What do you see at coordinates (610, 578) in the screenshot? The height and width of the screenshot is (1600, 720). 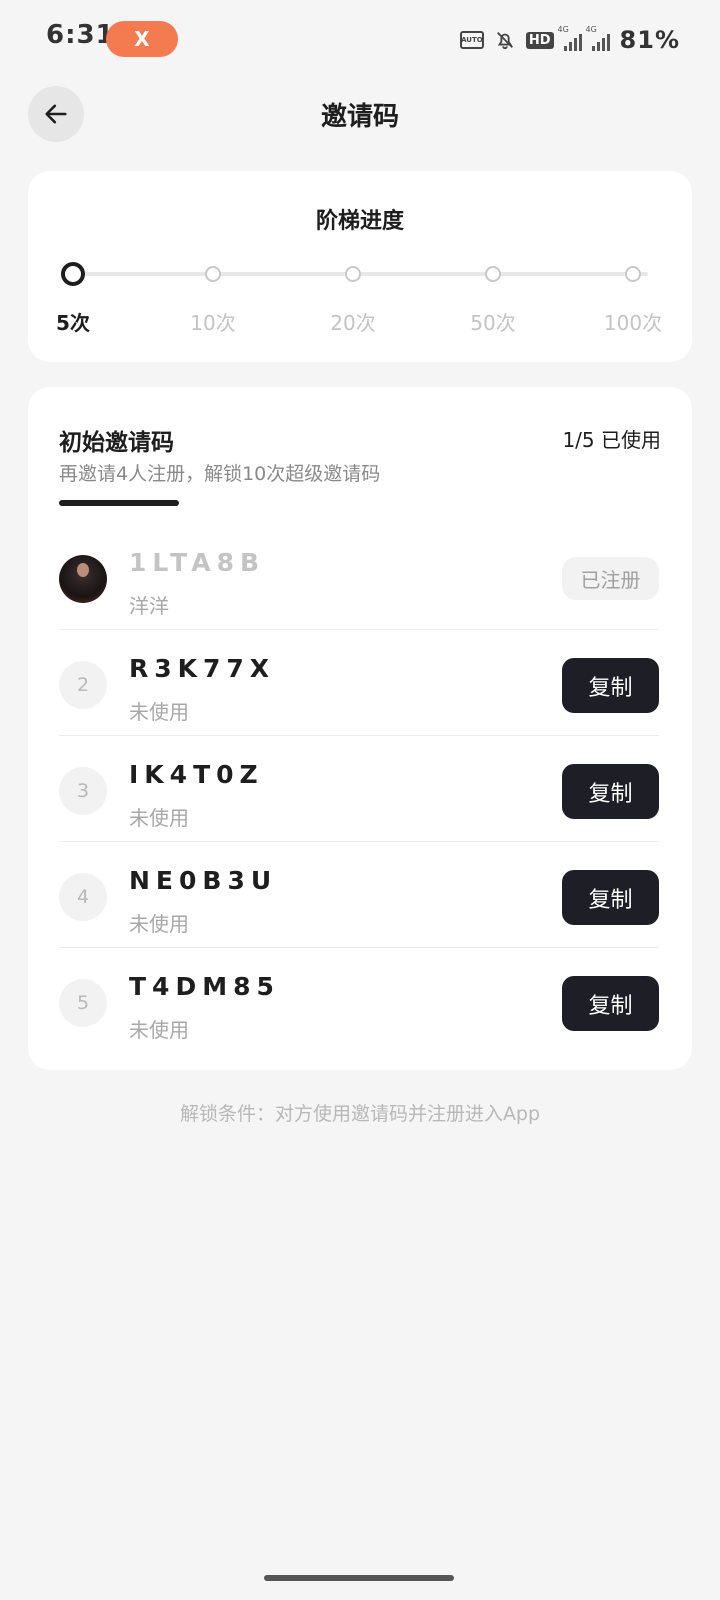 I see `registered-badge: 已注册` at bounding box center [610, 578].